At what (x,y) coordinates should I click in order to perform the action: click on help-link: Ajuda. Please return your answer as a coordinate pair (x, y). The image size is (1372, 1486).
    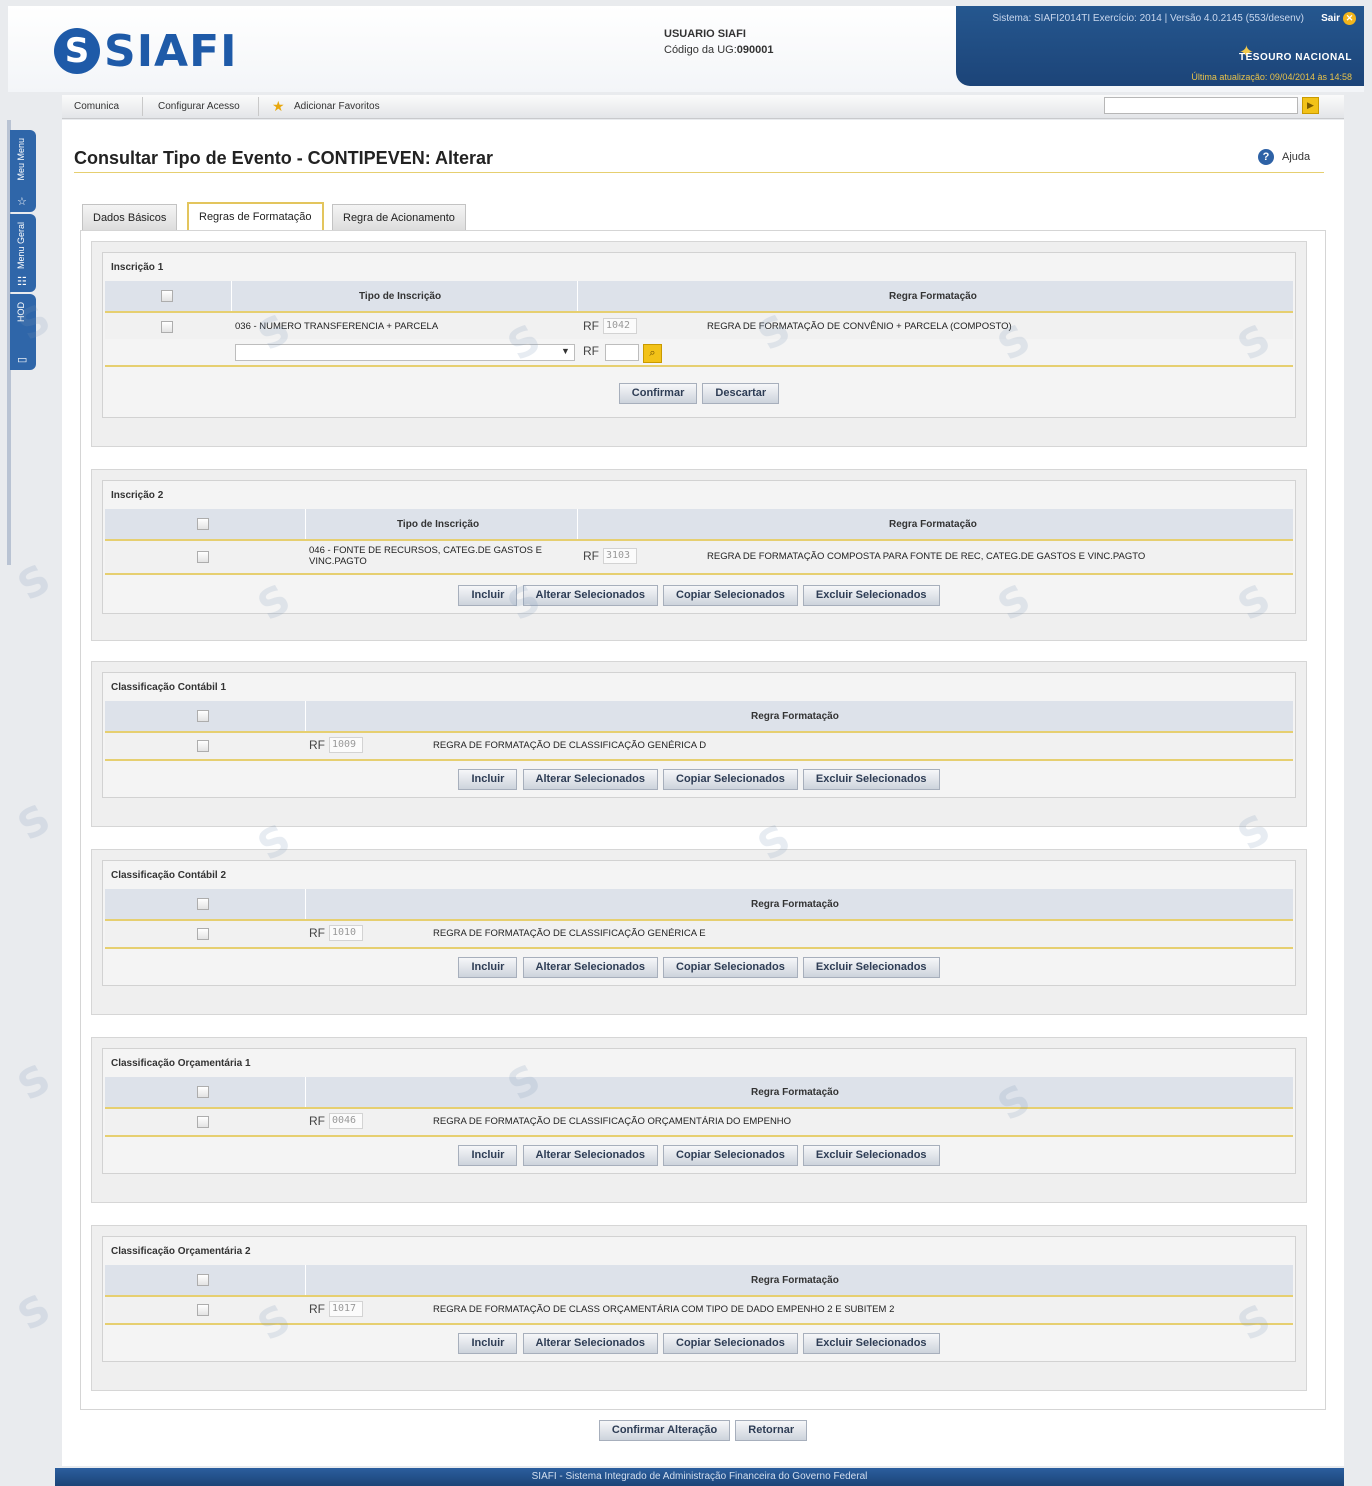
    Looking at the image, I should click on (1296, 157).